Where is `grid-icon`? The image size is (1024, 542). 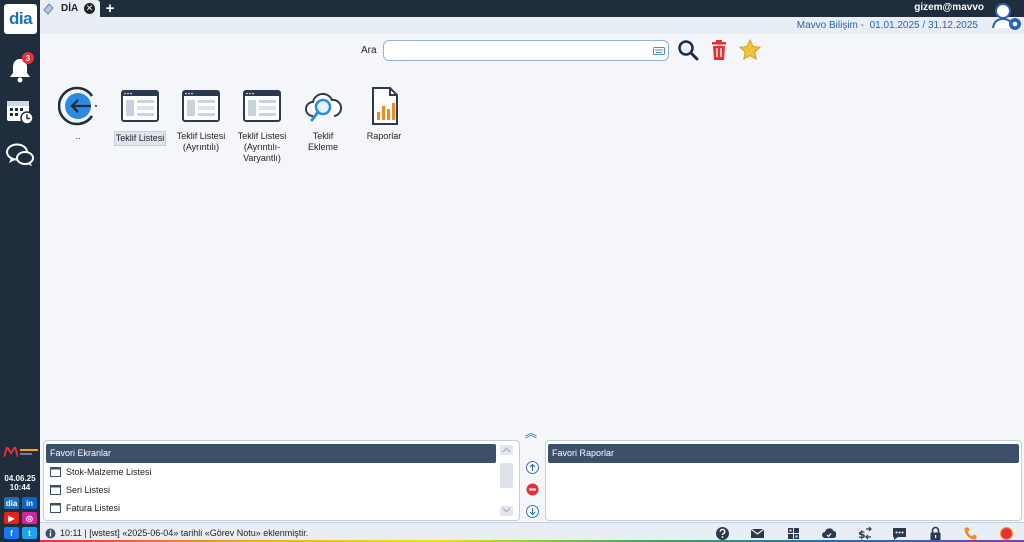 grid-icon is located at coordinates (793, 533).